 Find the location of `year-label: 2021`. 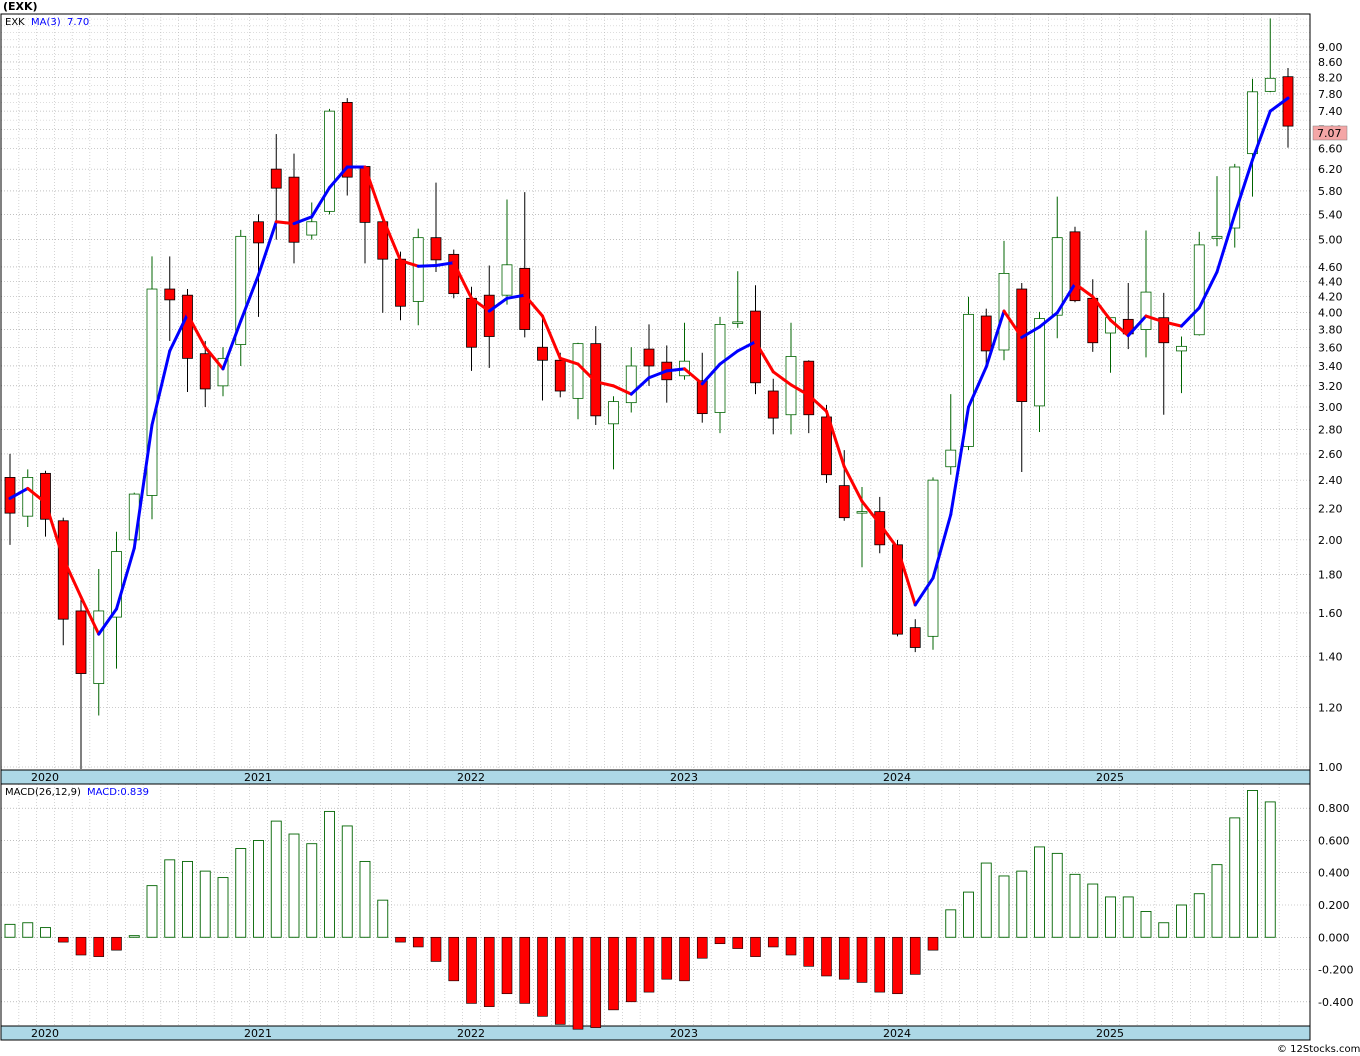

year-label: 2021 is located at coordinates (258, 777).